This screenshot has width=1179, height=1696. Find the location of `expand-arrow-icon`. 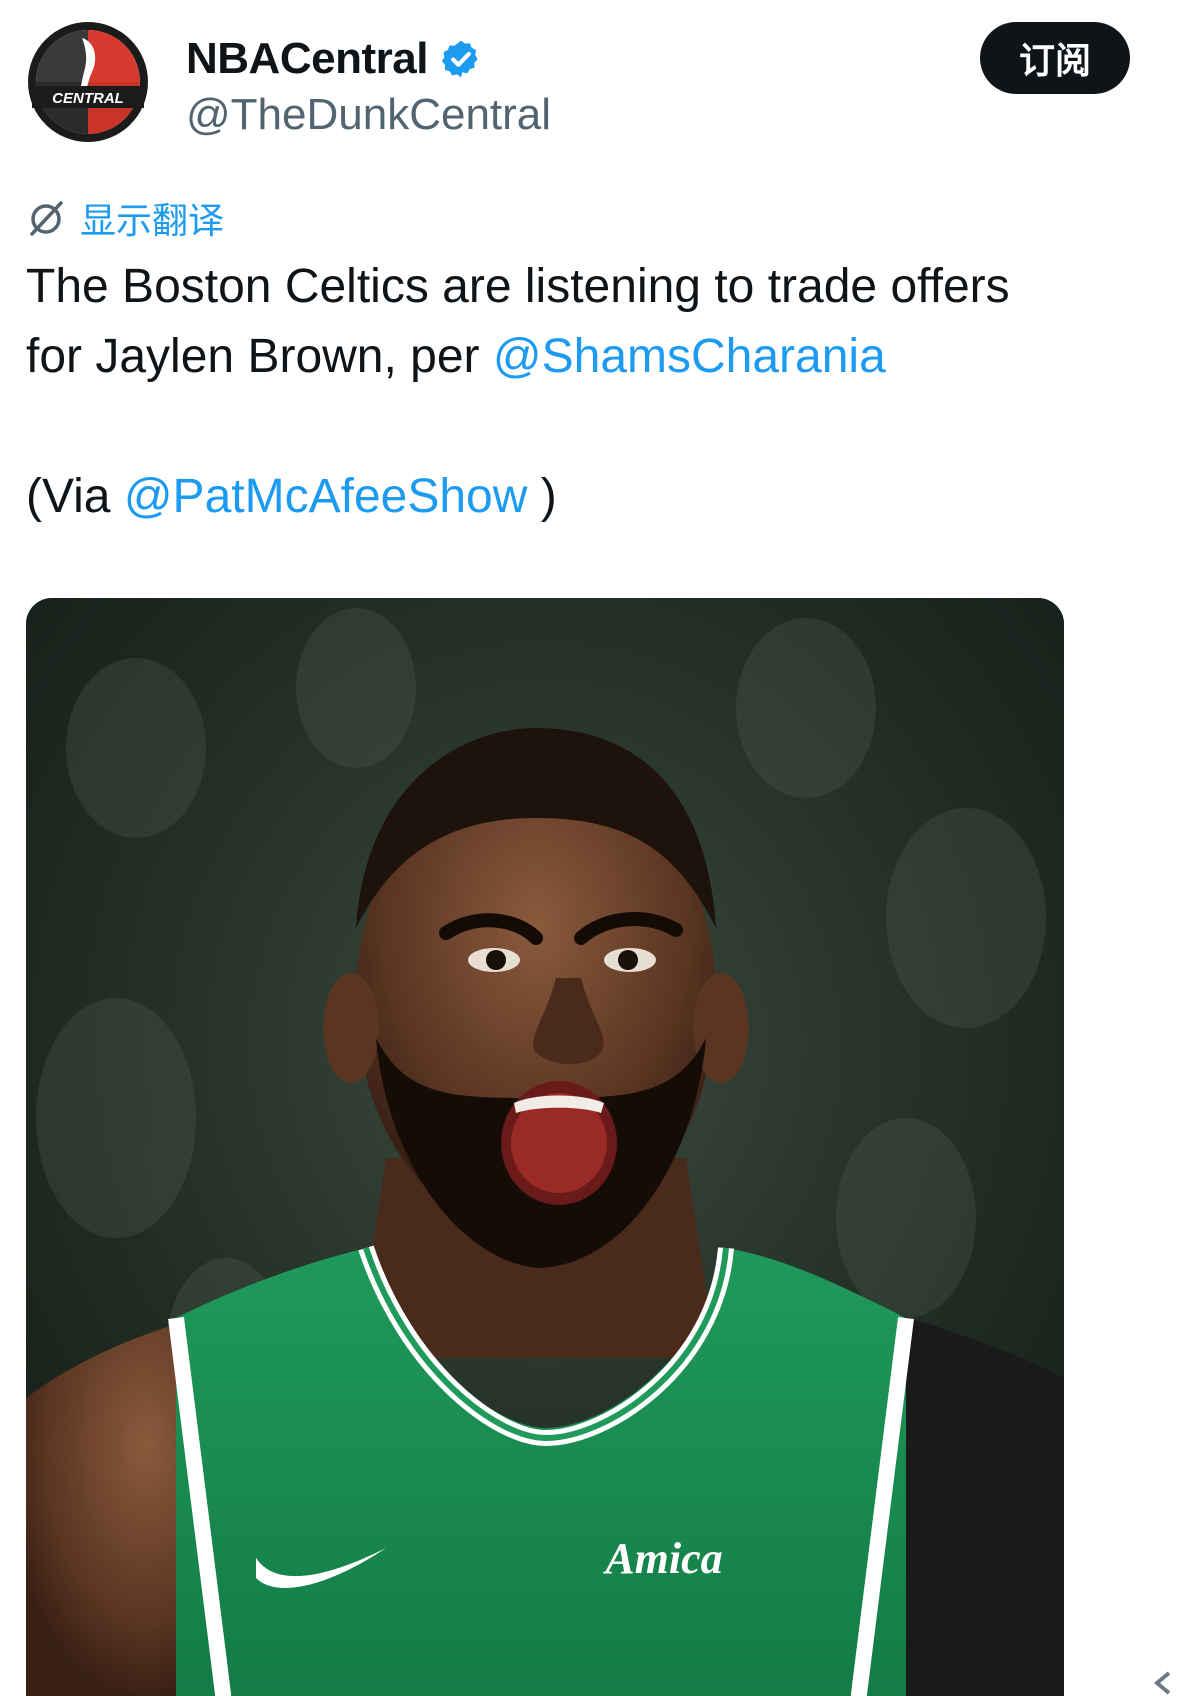

expand-arrow-icon is located at coordinates (1162, 1683).